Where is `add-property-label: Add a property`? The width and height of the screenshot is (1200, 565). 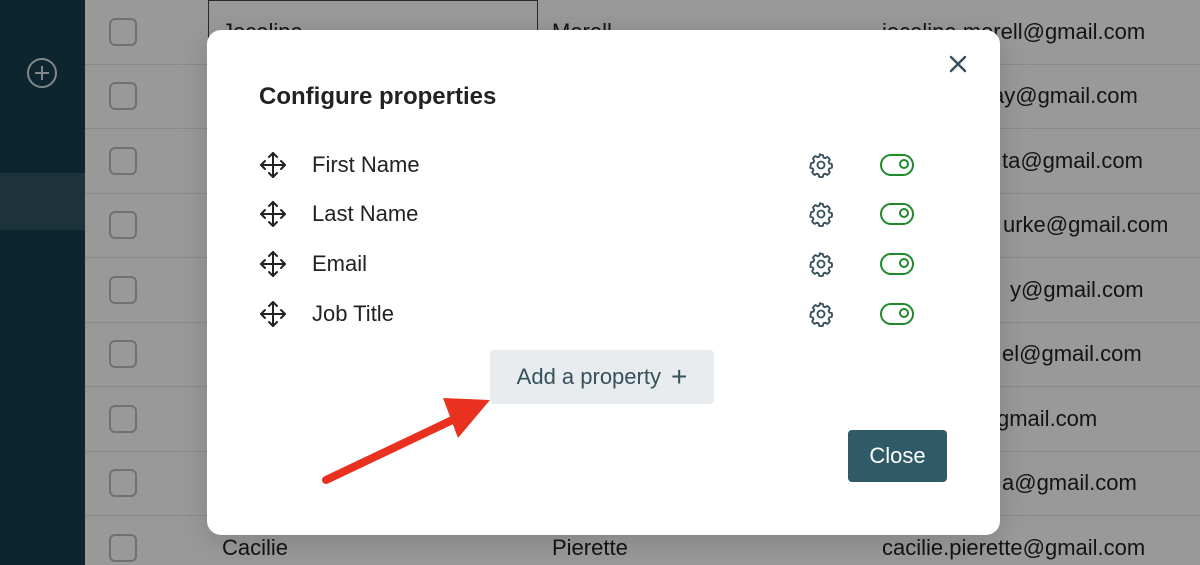
add-property-label: Add a property is located at coordinates (588, 376).